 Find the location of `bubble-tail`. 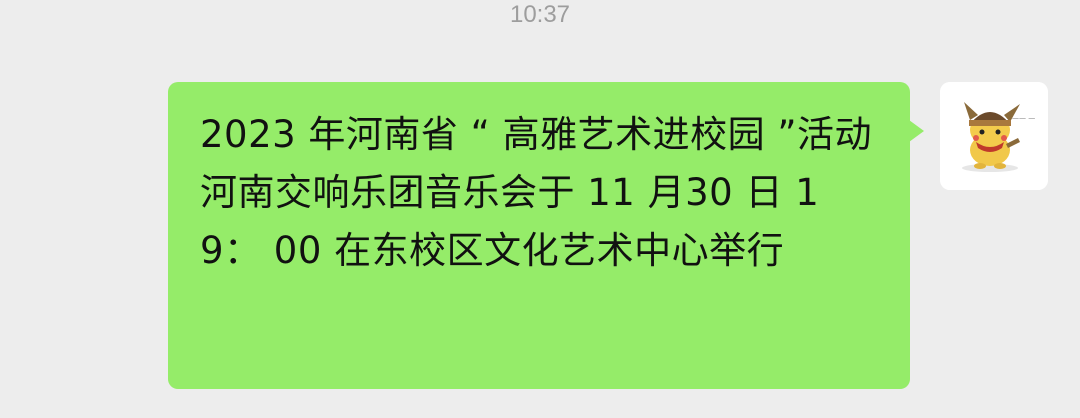

bubble-tail is located at coordinates (916, 131).